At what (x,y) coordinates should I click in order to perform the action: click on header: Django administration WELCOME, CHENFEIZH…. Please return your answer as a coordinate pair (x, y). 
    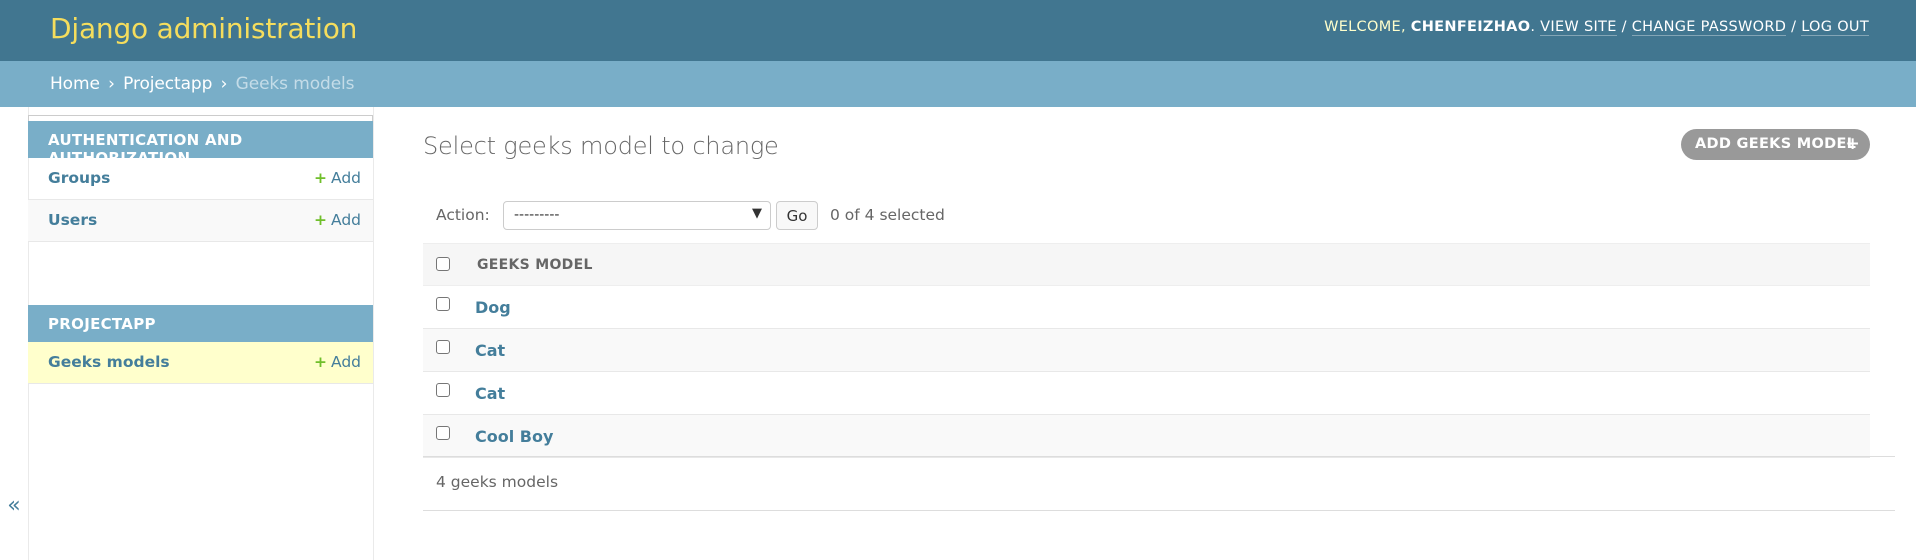
    Looking at the image, I should click on (958, 30).